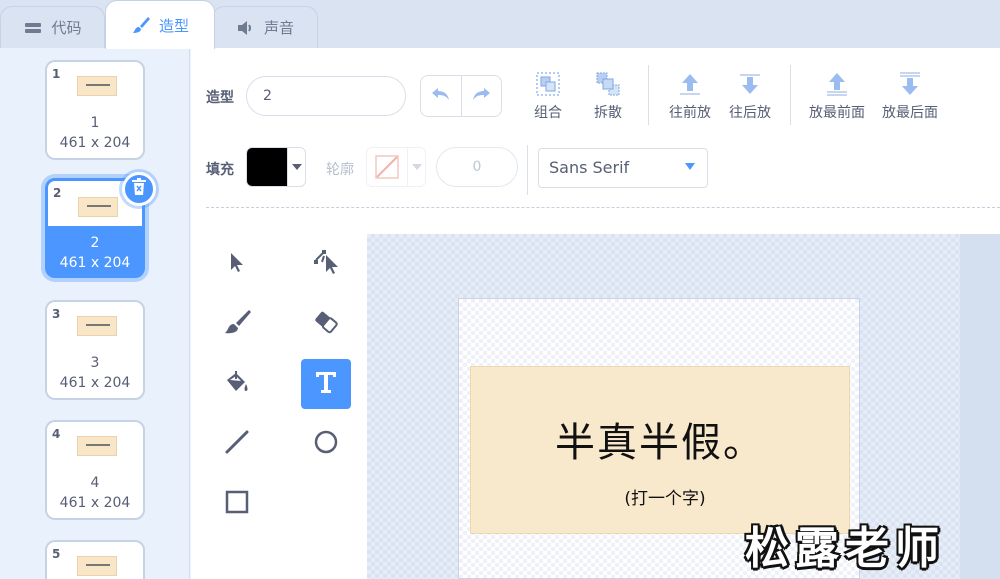 The width and height of the screenshot is (1000, 579). I want to click on outline-color-picker, so click(396, 167).